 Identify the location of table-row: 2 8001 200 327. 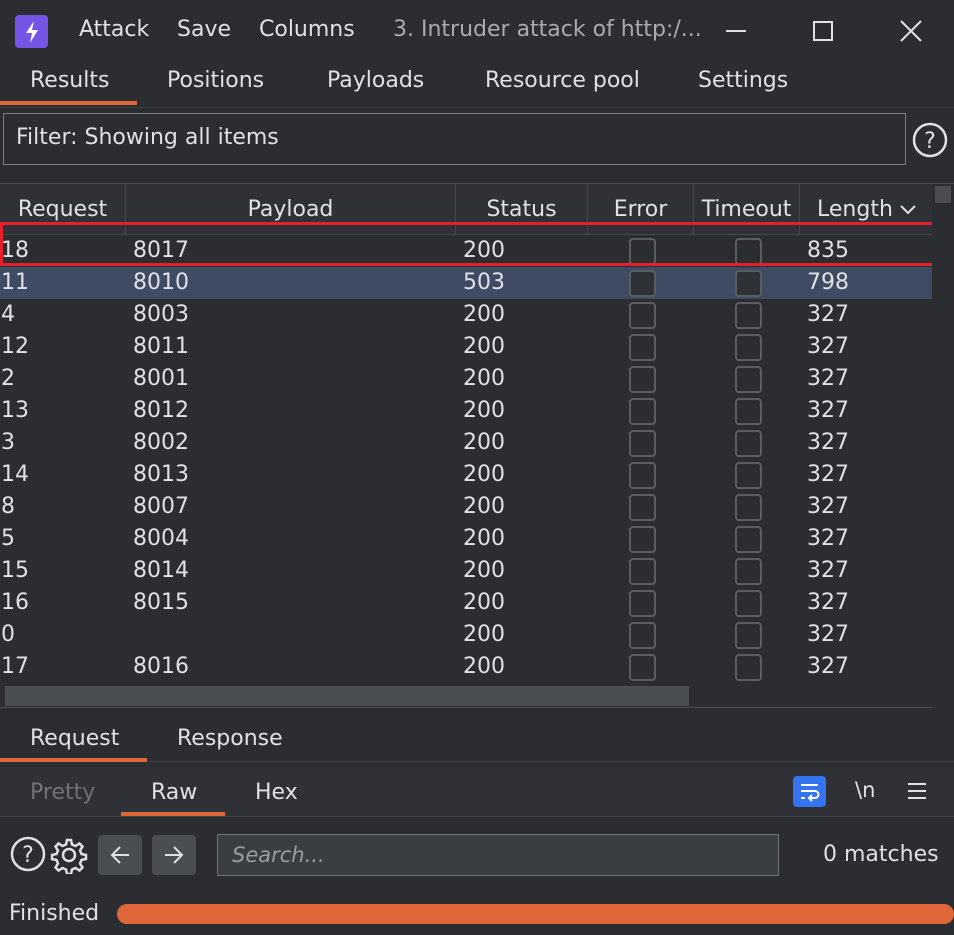
(466, 379).